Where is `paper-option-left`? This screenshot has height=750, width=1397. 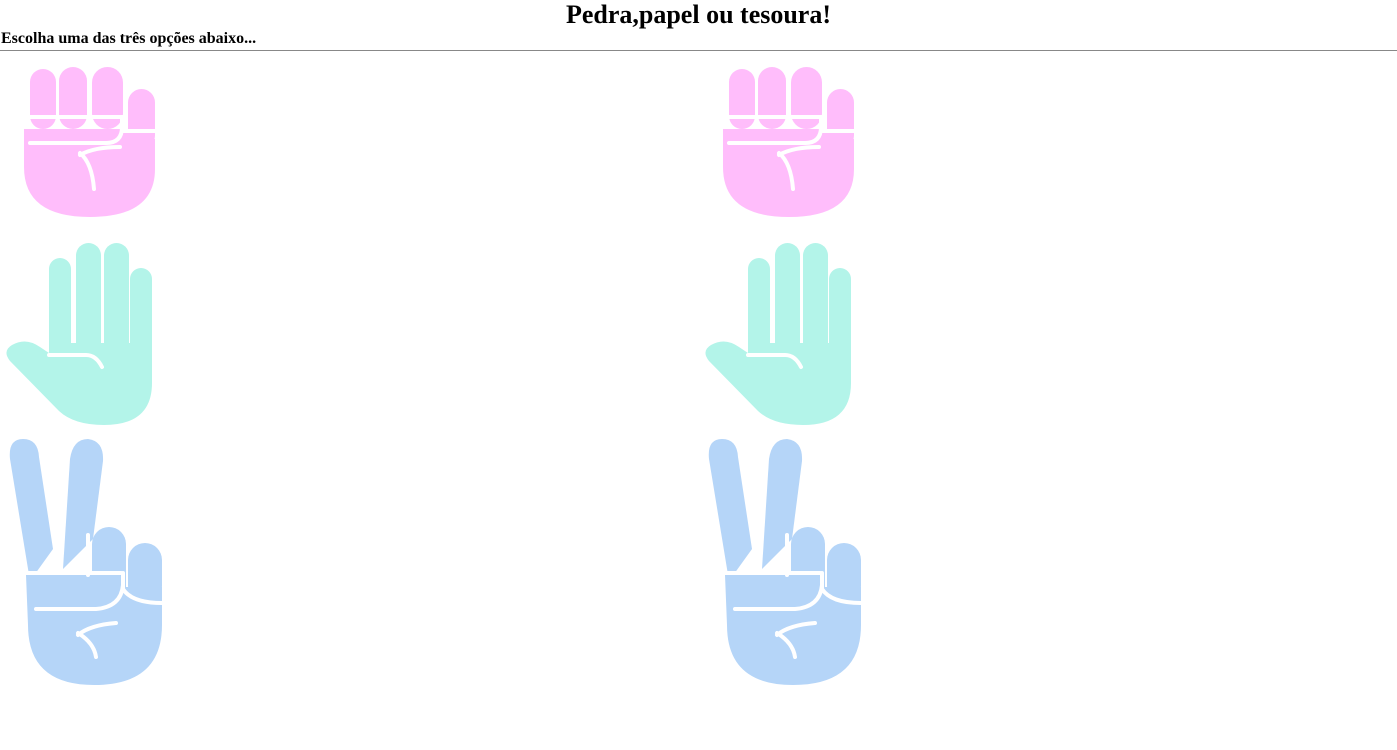 paper-option-left is located at coordinates (79, 334).